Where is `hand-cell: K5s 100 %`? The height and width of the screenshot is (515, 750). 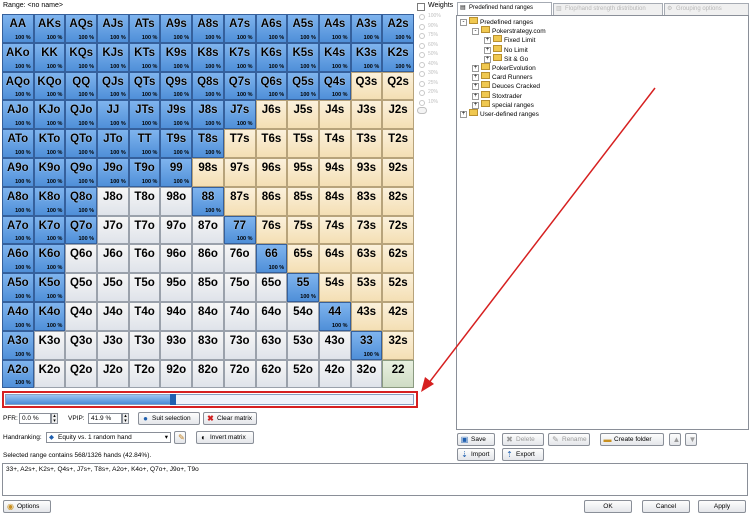 hand-cell: K5s 100 % is located at coordinates (303, 57).